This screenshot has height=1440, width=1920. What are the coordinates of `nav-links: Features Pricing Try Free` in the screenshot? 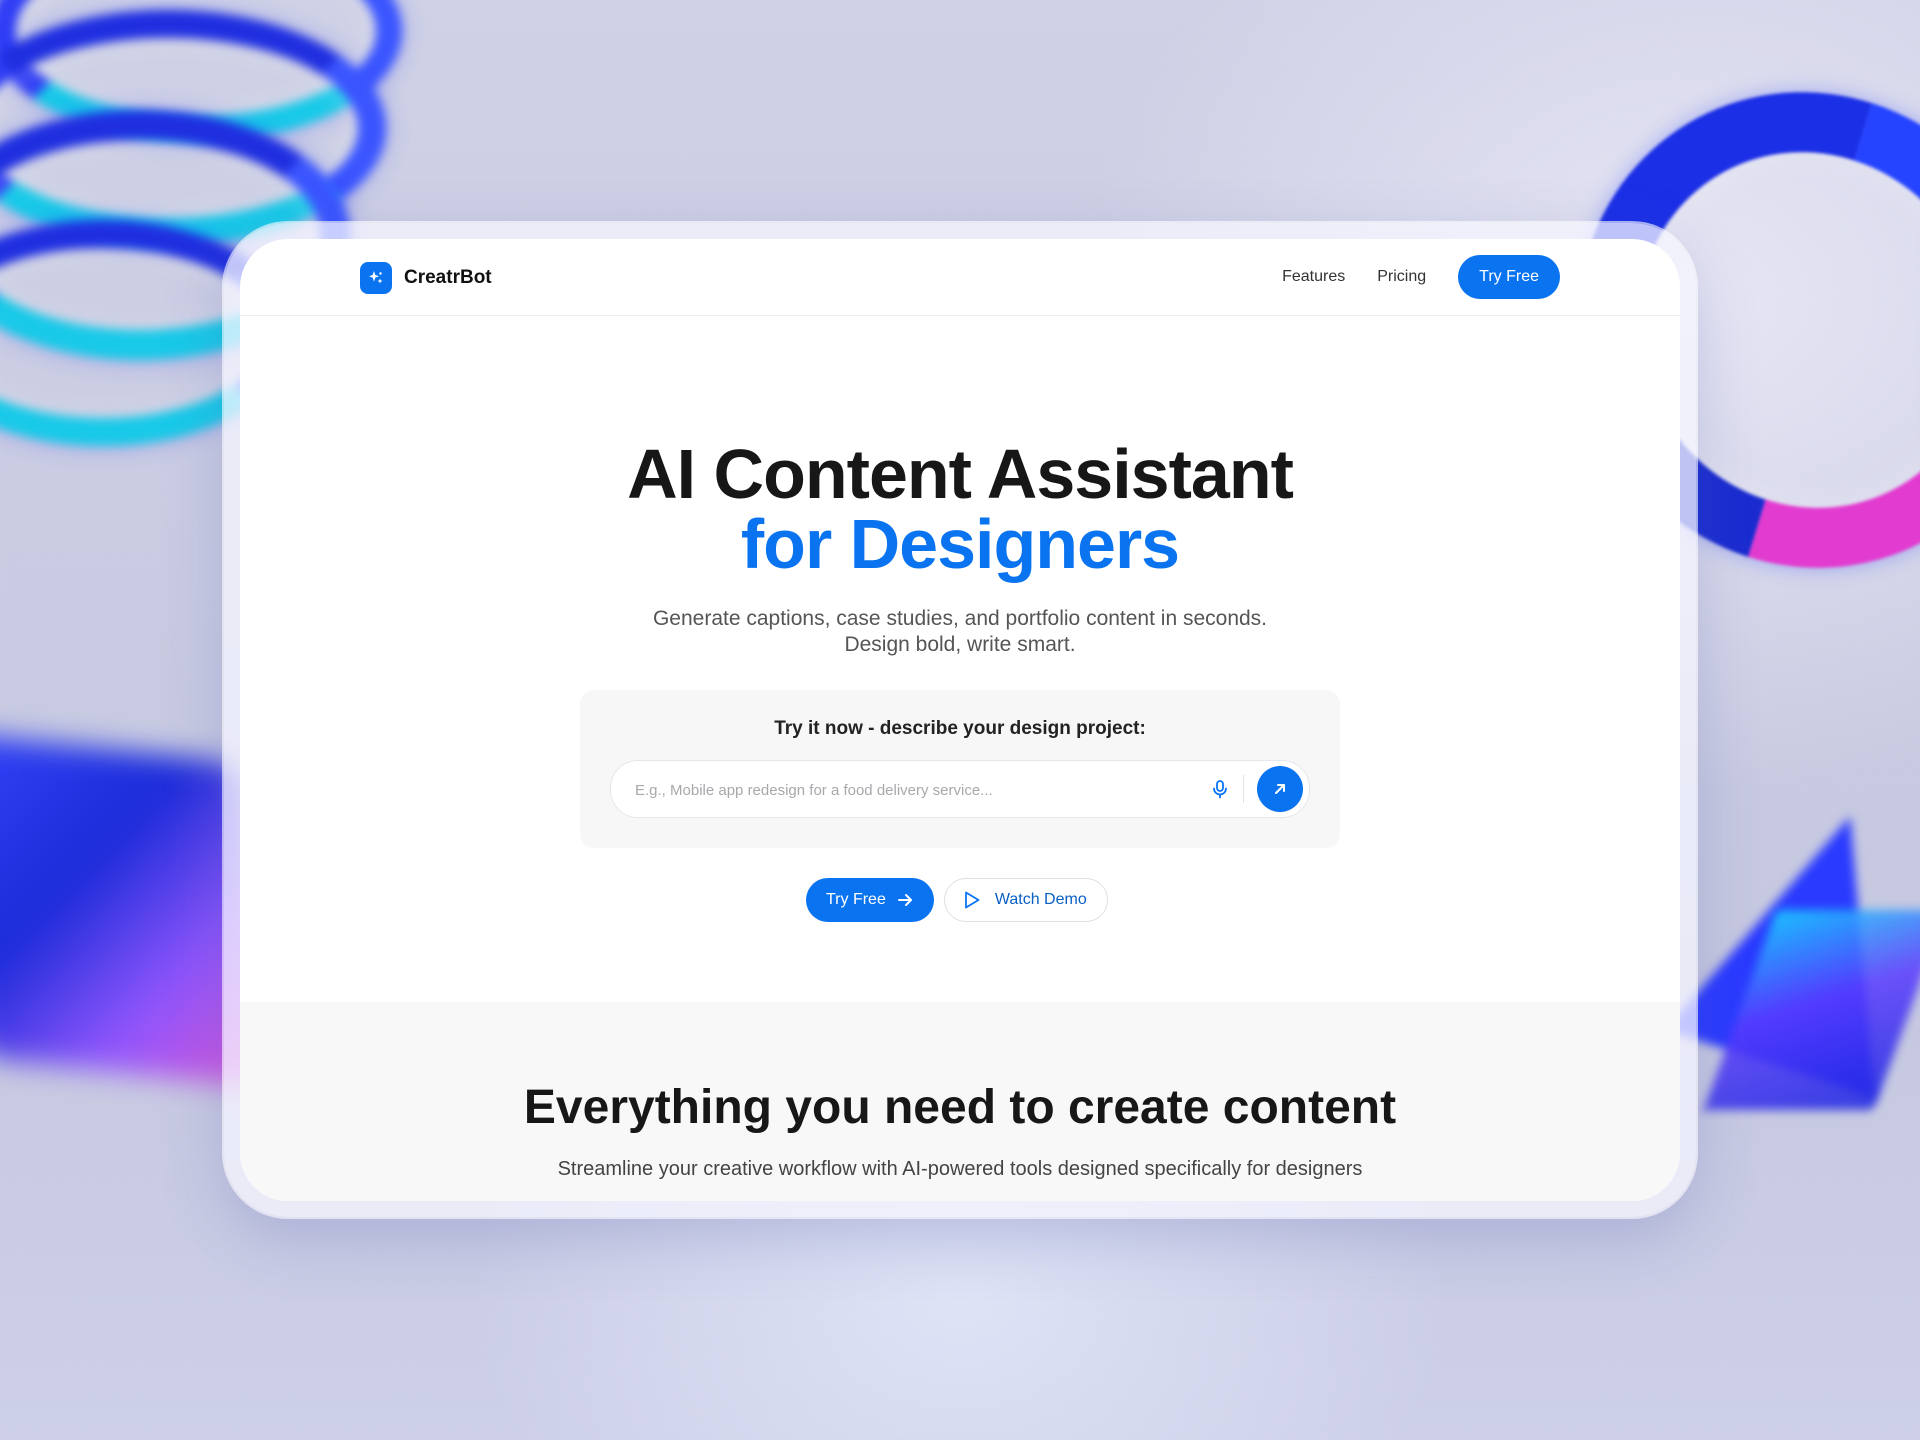 It's located at (1421, 277).